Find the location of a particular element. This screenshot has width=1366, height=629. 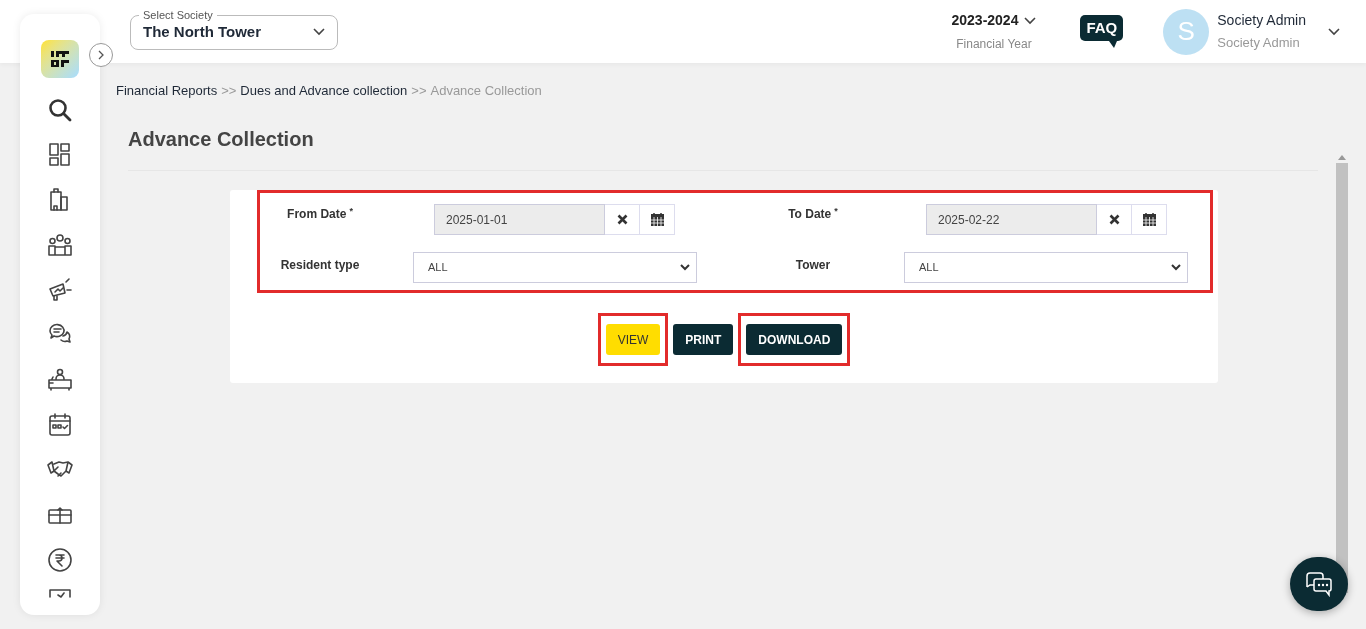

breadcrumb-current: Advance Collection is located at coordinates (486, 91).